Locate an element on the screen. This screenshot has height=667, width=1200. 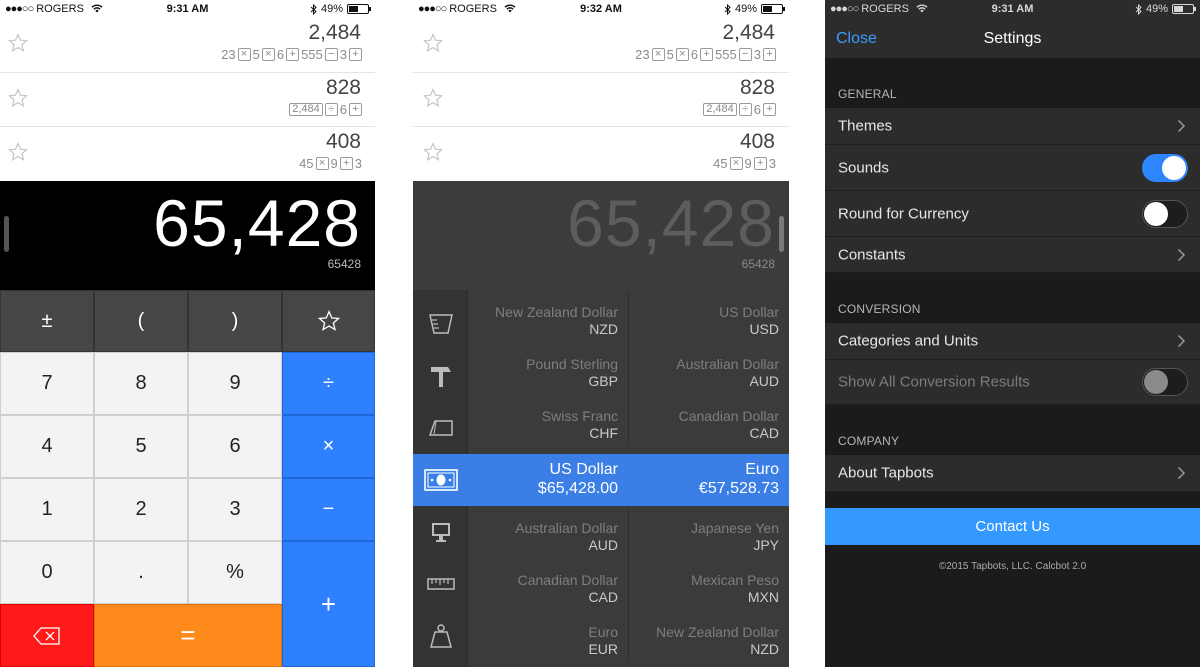
category-computer is located at coordinates (440, 532).